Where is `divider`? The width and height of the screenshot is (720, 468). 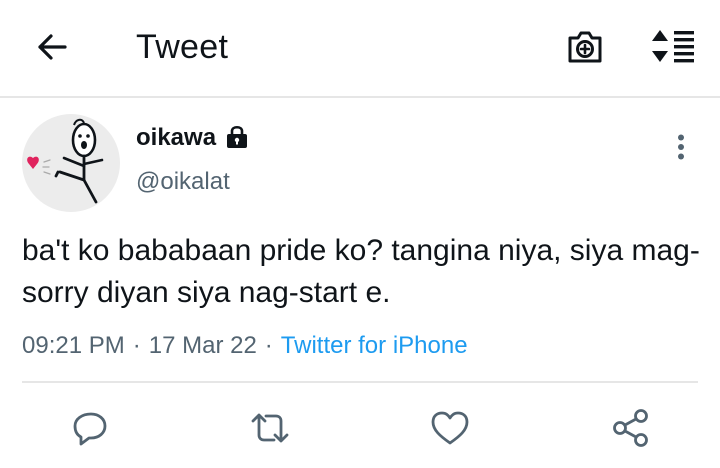
divider is located at coordinates (360, 382).